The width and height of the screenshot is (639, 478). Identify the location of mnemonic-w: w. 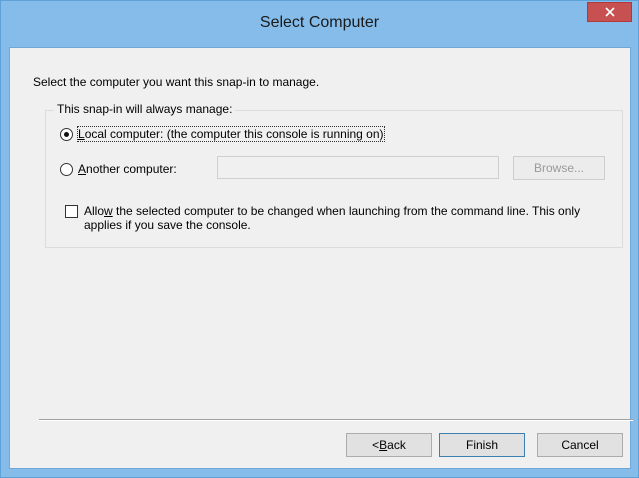
(108, 211).